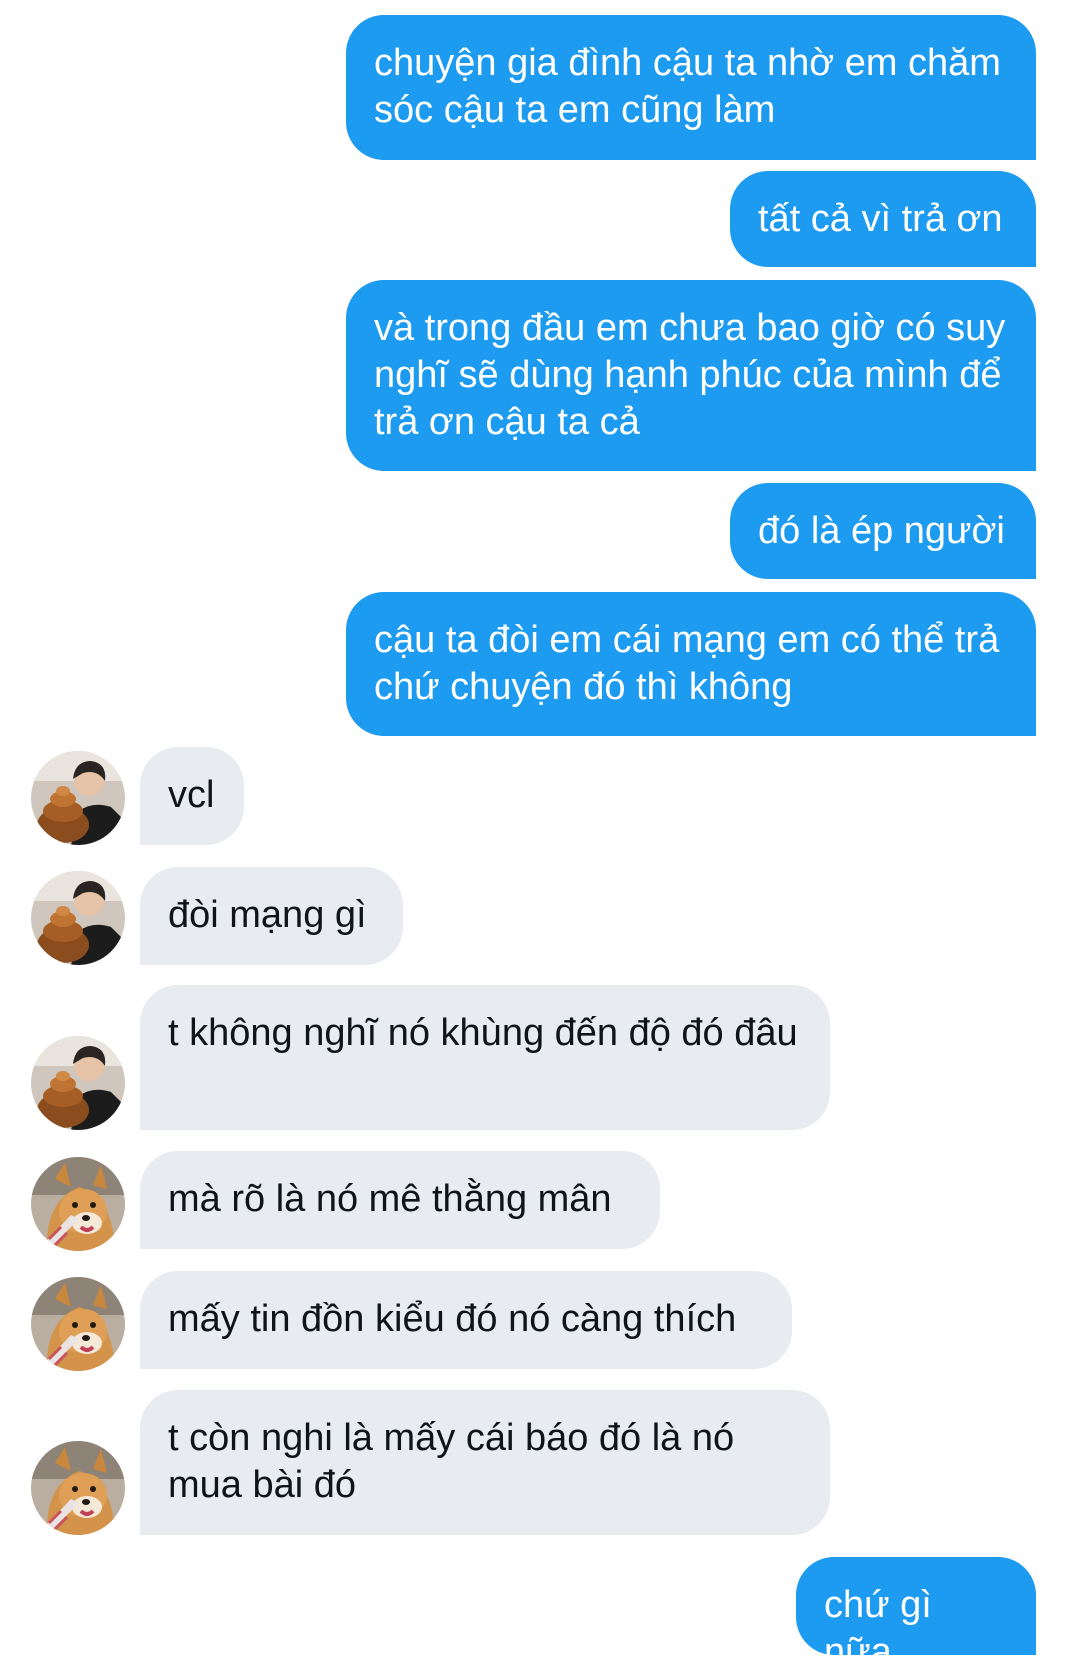 This screenshot has width=1080, height=1676. What do you see at coordinates (883, 219) in the screenshot?
I see `message-bubble: tất cả vì trả ơn` at bounding box center [883, 219].